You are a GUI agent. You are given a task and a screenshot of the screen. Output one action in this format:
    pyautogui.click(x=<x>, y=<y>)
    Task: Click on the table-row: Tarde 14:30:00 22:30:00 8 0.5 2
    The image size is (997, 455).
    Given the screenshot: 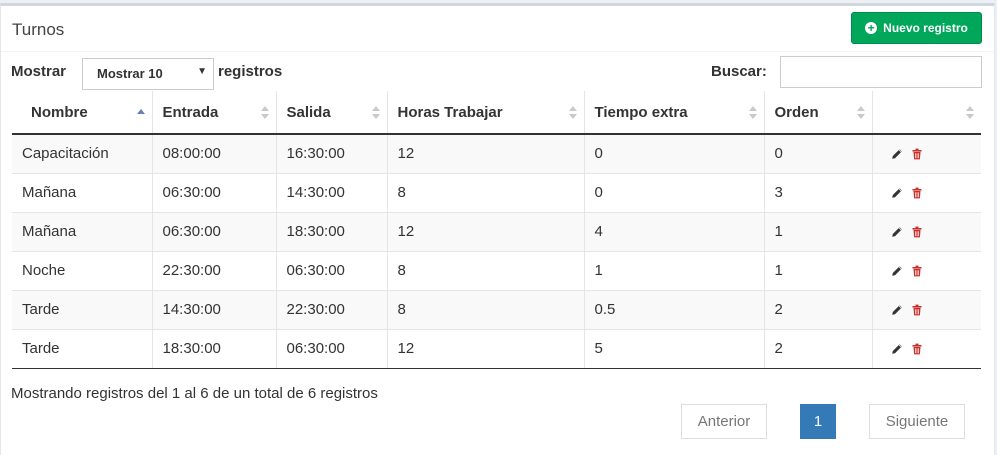 What is the action you would take?
    pyautogui.click(x=496, y=310)
    